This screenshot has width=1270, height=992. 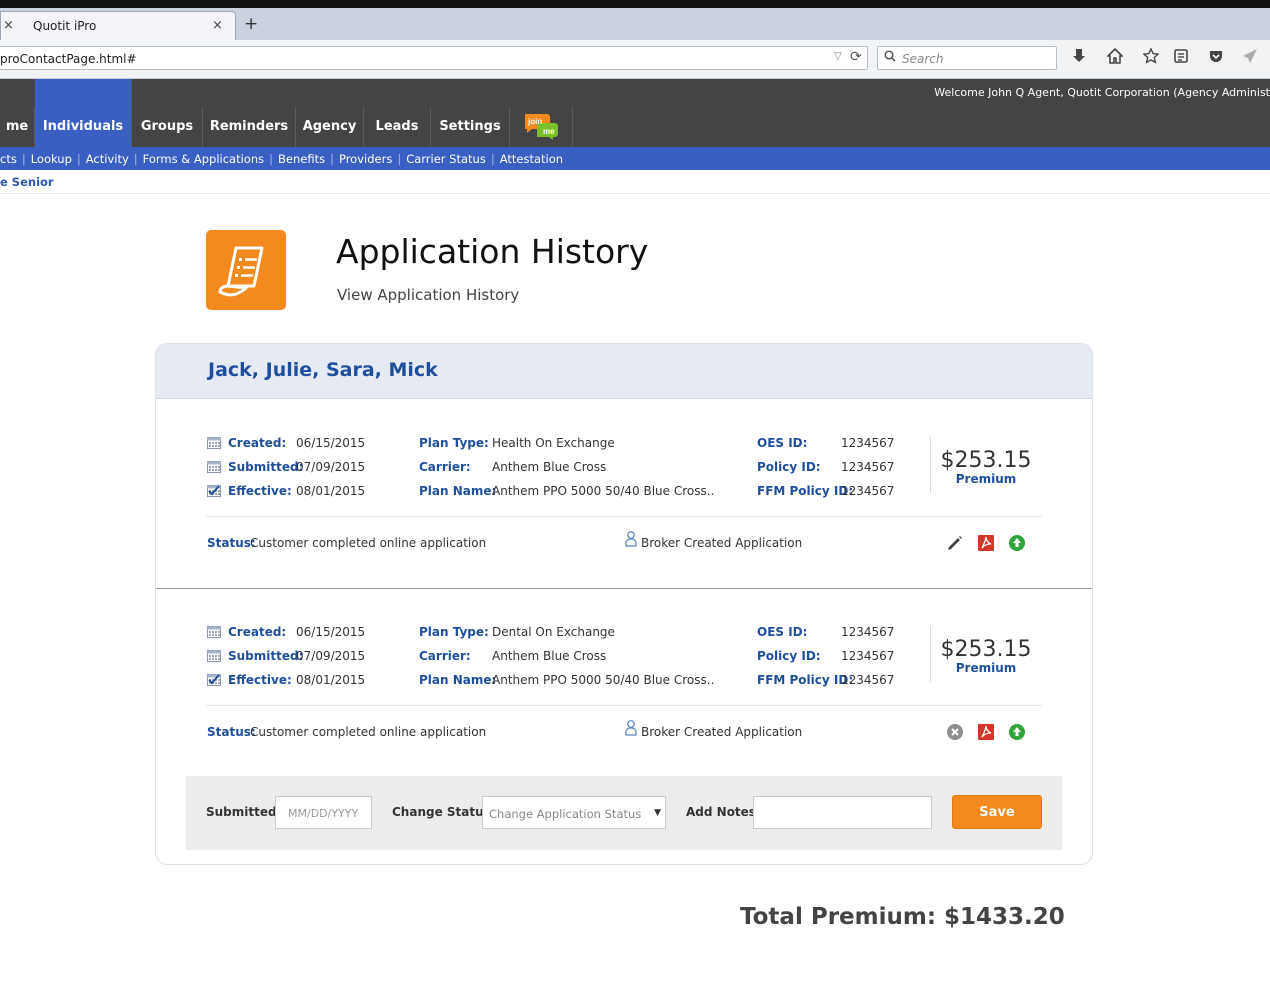 What do you see at coordinates (997, 812) in the screenshot?
I see `save-button: Save` at bounding box center [997, 812].